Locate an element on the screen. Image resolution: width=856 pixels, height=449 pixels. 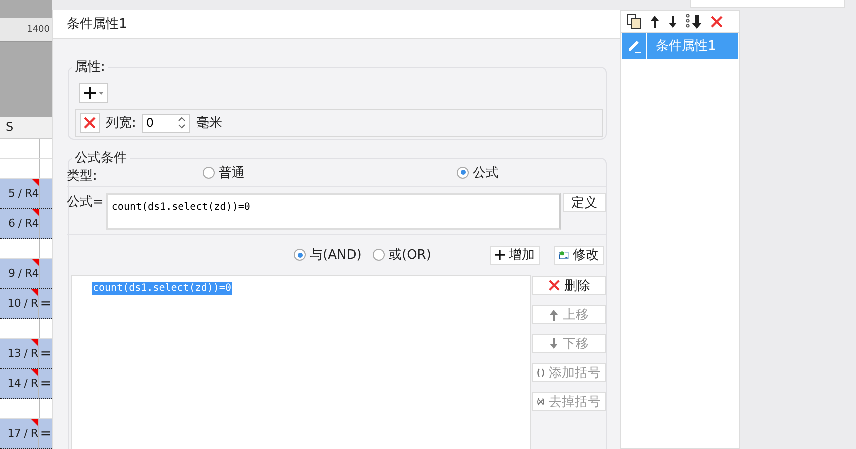
pencil-icon is located at coordinates (634, 46).